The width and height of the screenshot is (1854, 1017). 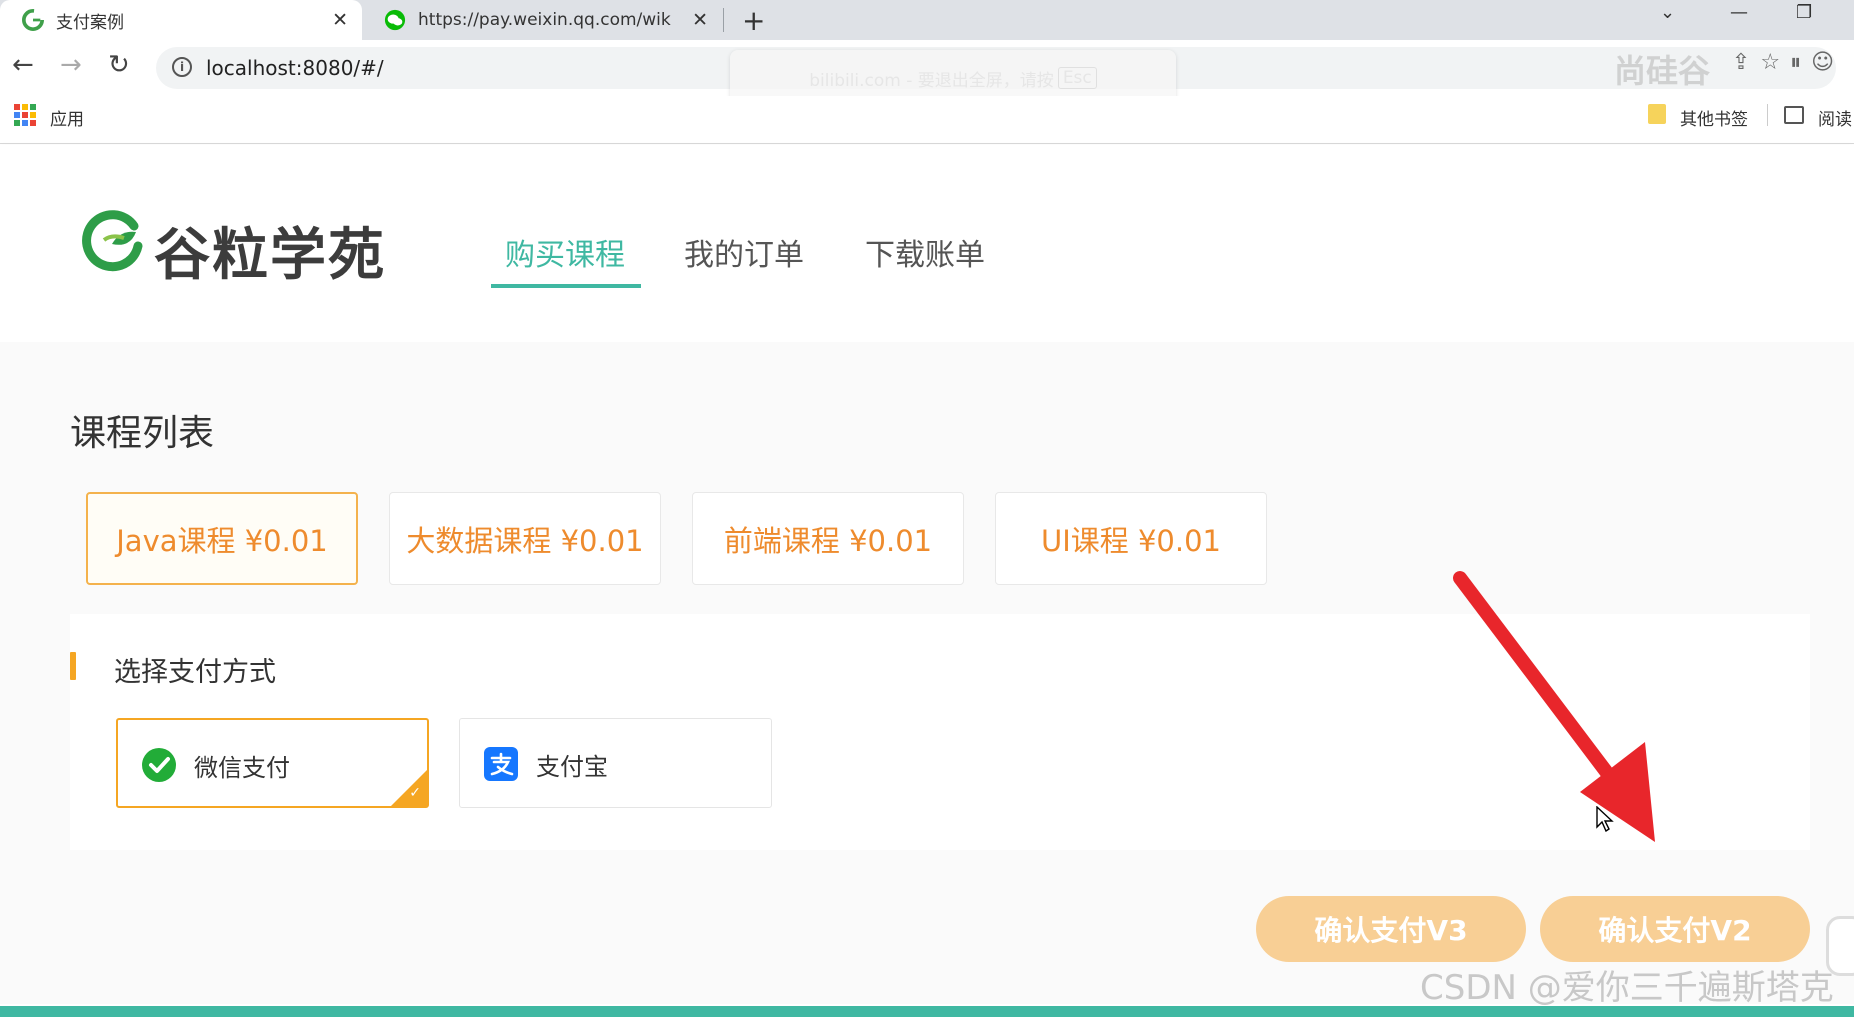 I want to click on mouse-cursor-icon, so click(x=1605, y=819).